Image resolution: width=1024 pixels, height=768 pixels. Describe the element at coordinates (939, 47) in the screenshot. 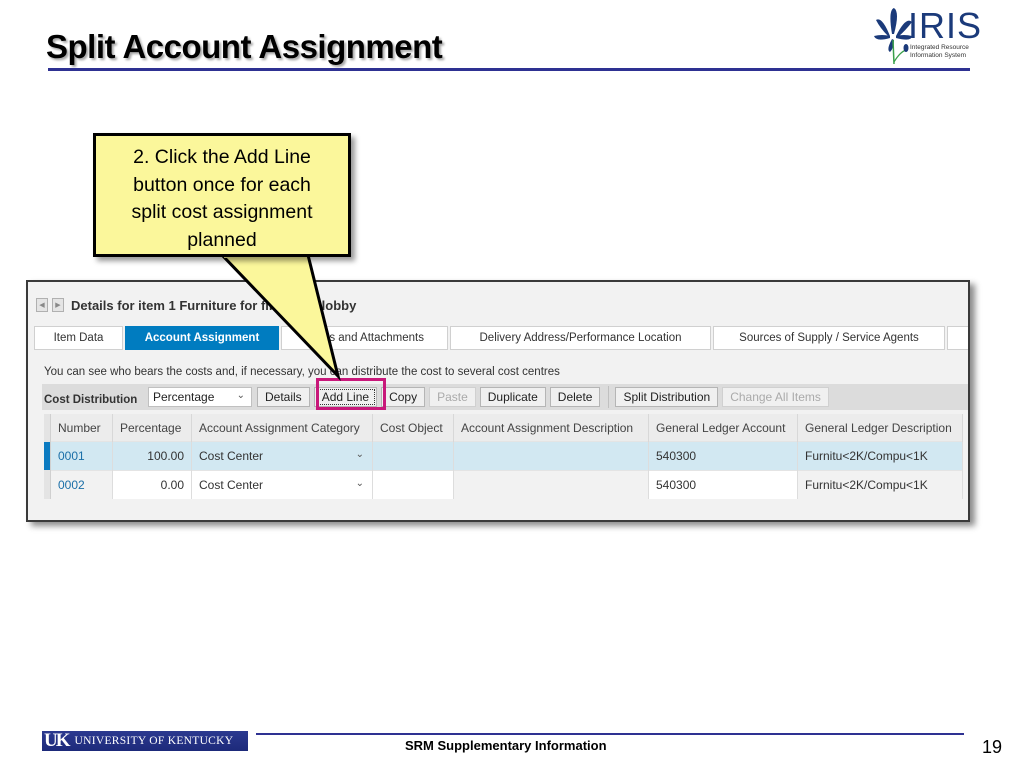

I see `iris-subtitle-line1: Integrated Resource` at that location.